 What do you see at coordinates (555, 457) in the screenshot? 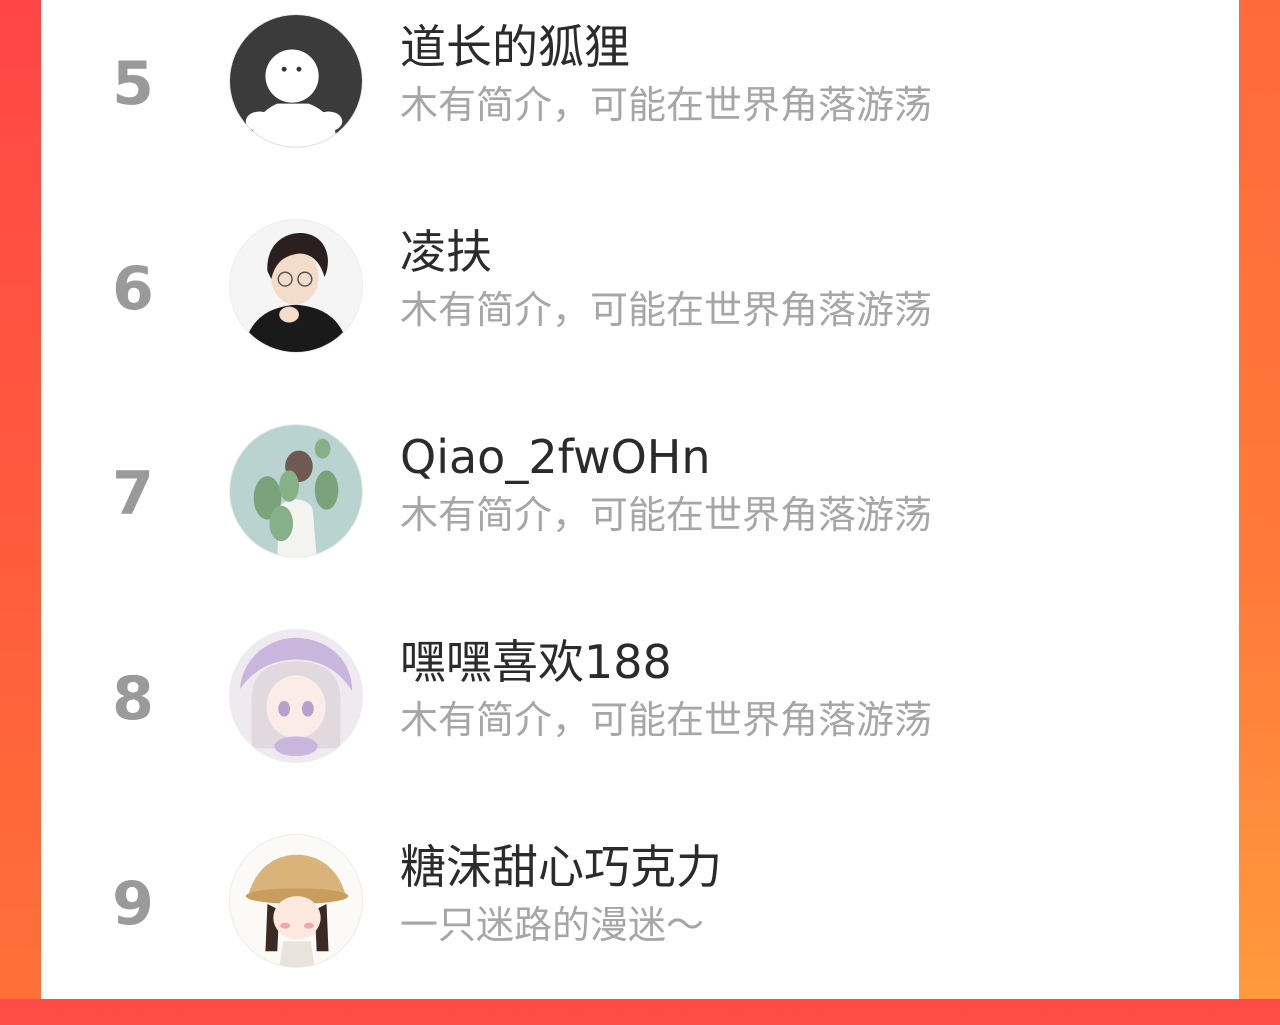
I see `user-name: Qiao_2fwOHn` at bounding box center [555, 457].